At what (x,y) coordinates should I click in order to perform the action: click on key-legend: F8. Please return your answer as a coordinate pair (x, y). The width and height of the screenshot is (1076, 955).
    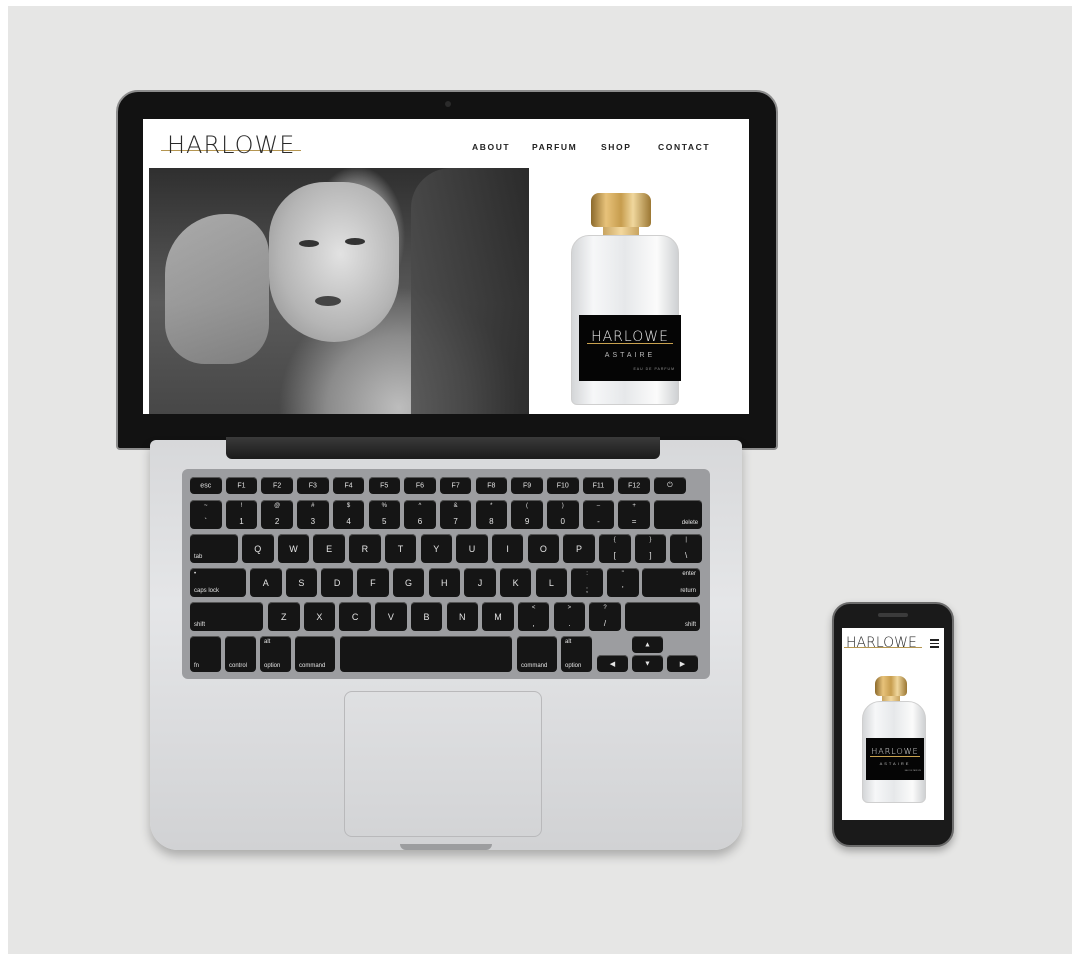
    Looking at the image, I should click on (491, 485).